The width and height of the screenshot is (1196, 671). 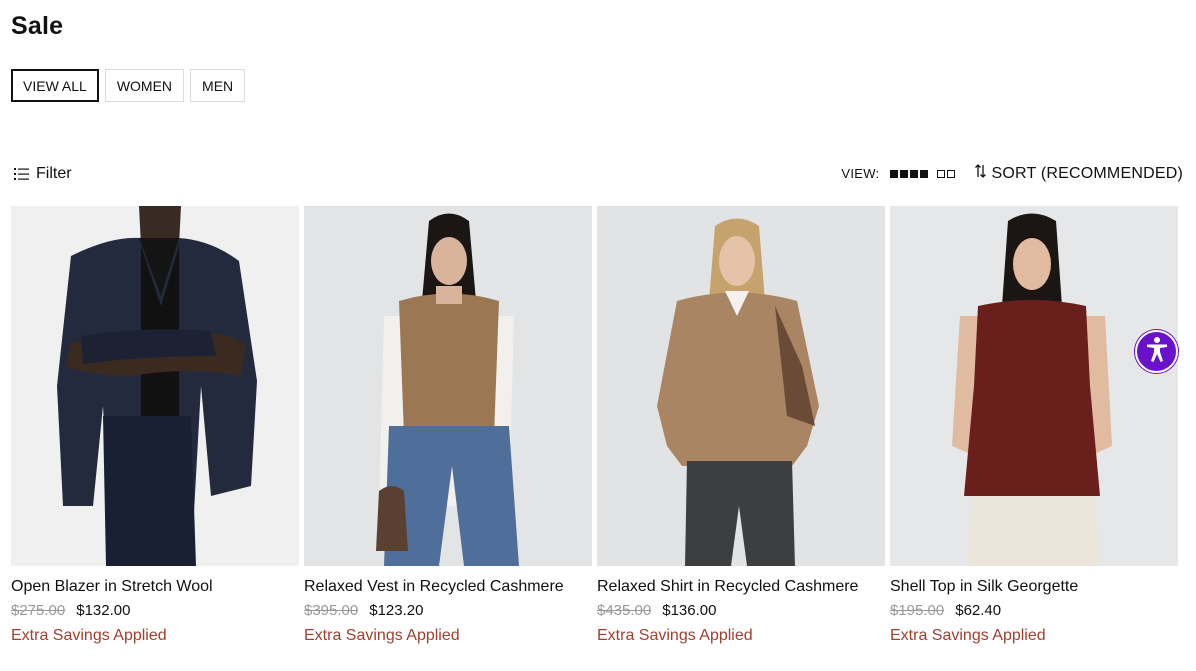 I want to click on category-tabs: VIEW ALL WOMEN MEN, so click(x=128, y=85).